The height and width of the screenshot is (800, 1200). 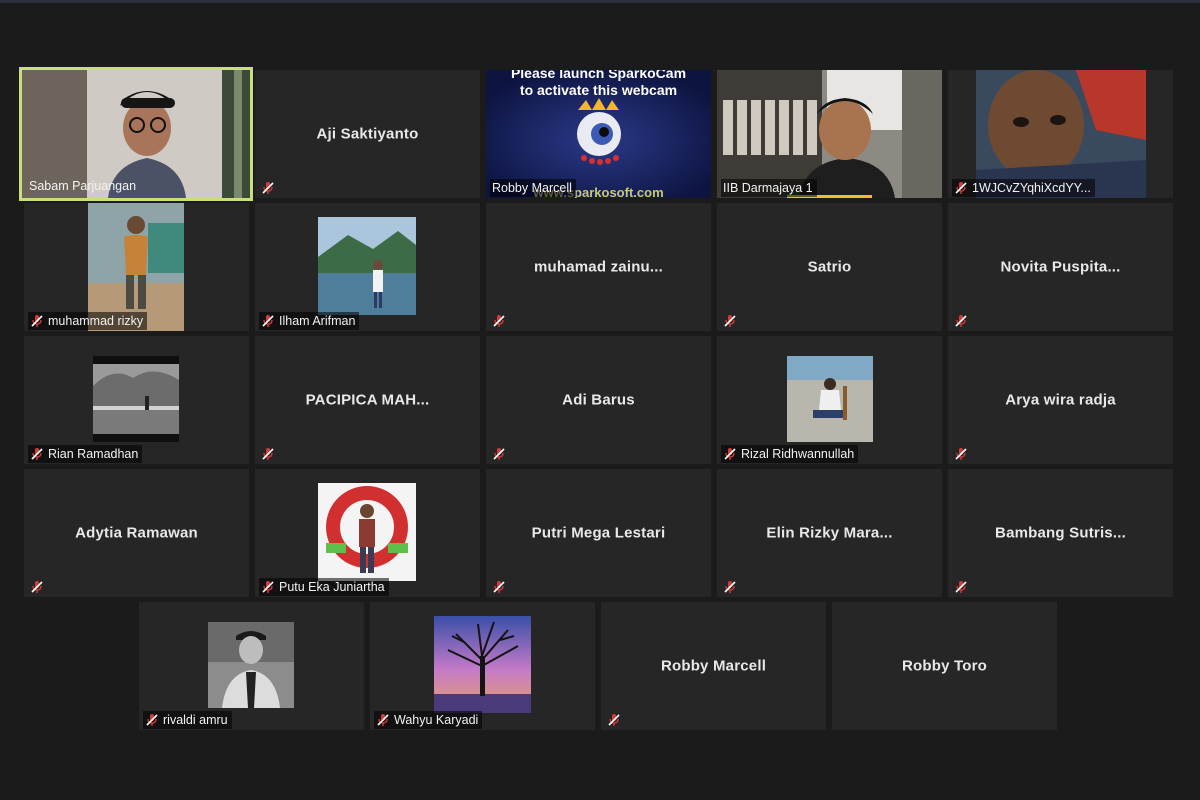 I want to click on video-tile: Putri Mega Lestari, so click(x=598, y=533).